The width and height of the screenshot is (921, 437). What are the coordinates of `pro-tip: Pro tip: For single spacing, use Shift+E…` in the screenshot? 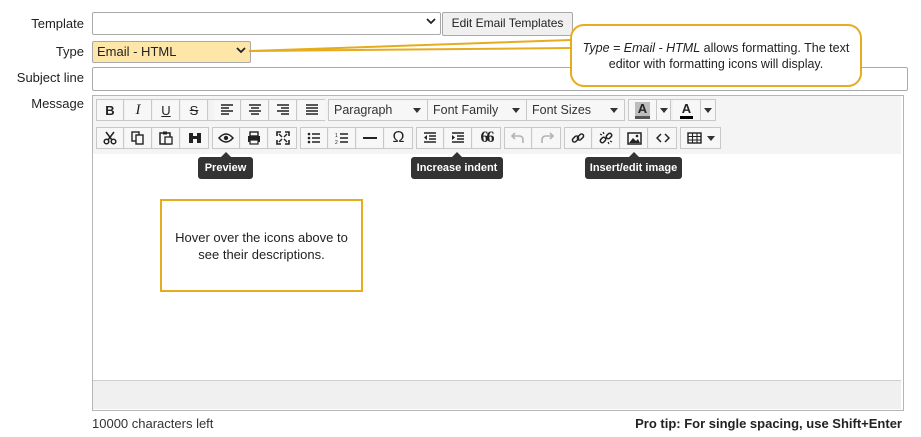 It's located at (768, 423).